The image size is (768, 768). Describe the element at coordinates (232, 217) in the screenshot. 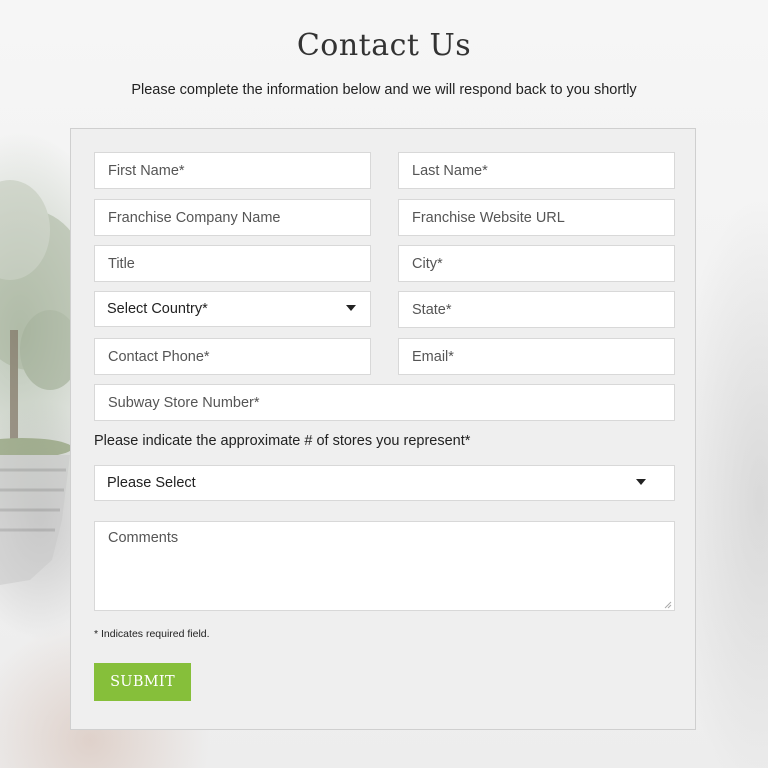

I see `franchise-company-input` at that location.